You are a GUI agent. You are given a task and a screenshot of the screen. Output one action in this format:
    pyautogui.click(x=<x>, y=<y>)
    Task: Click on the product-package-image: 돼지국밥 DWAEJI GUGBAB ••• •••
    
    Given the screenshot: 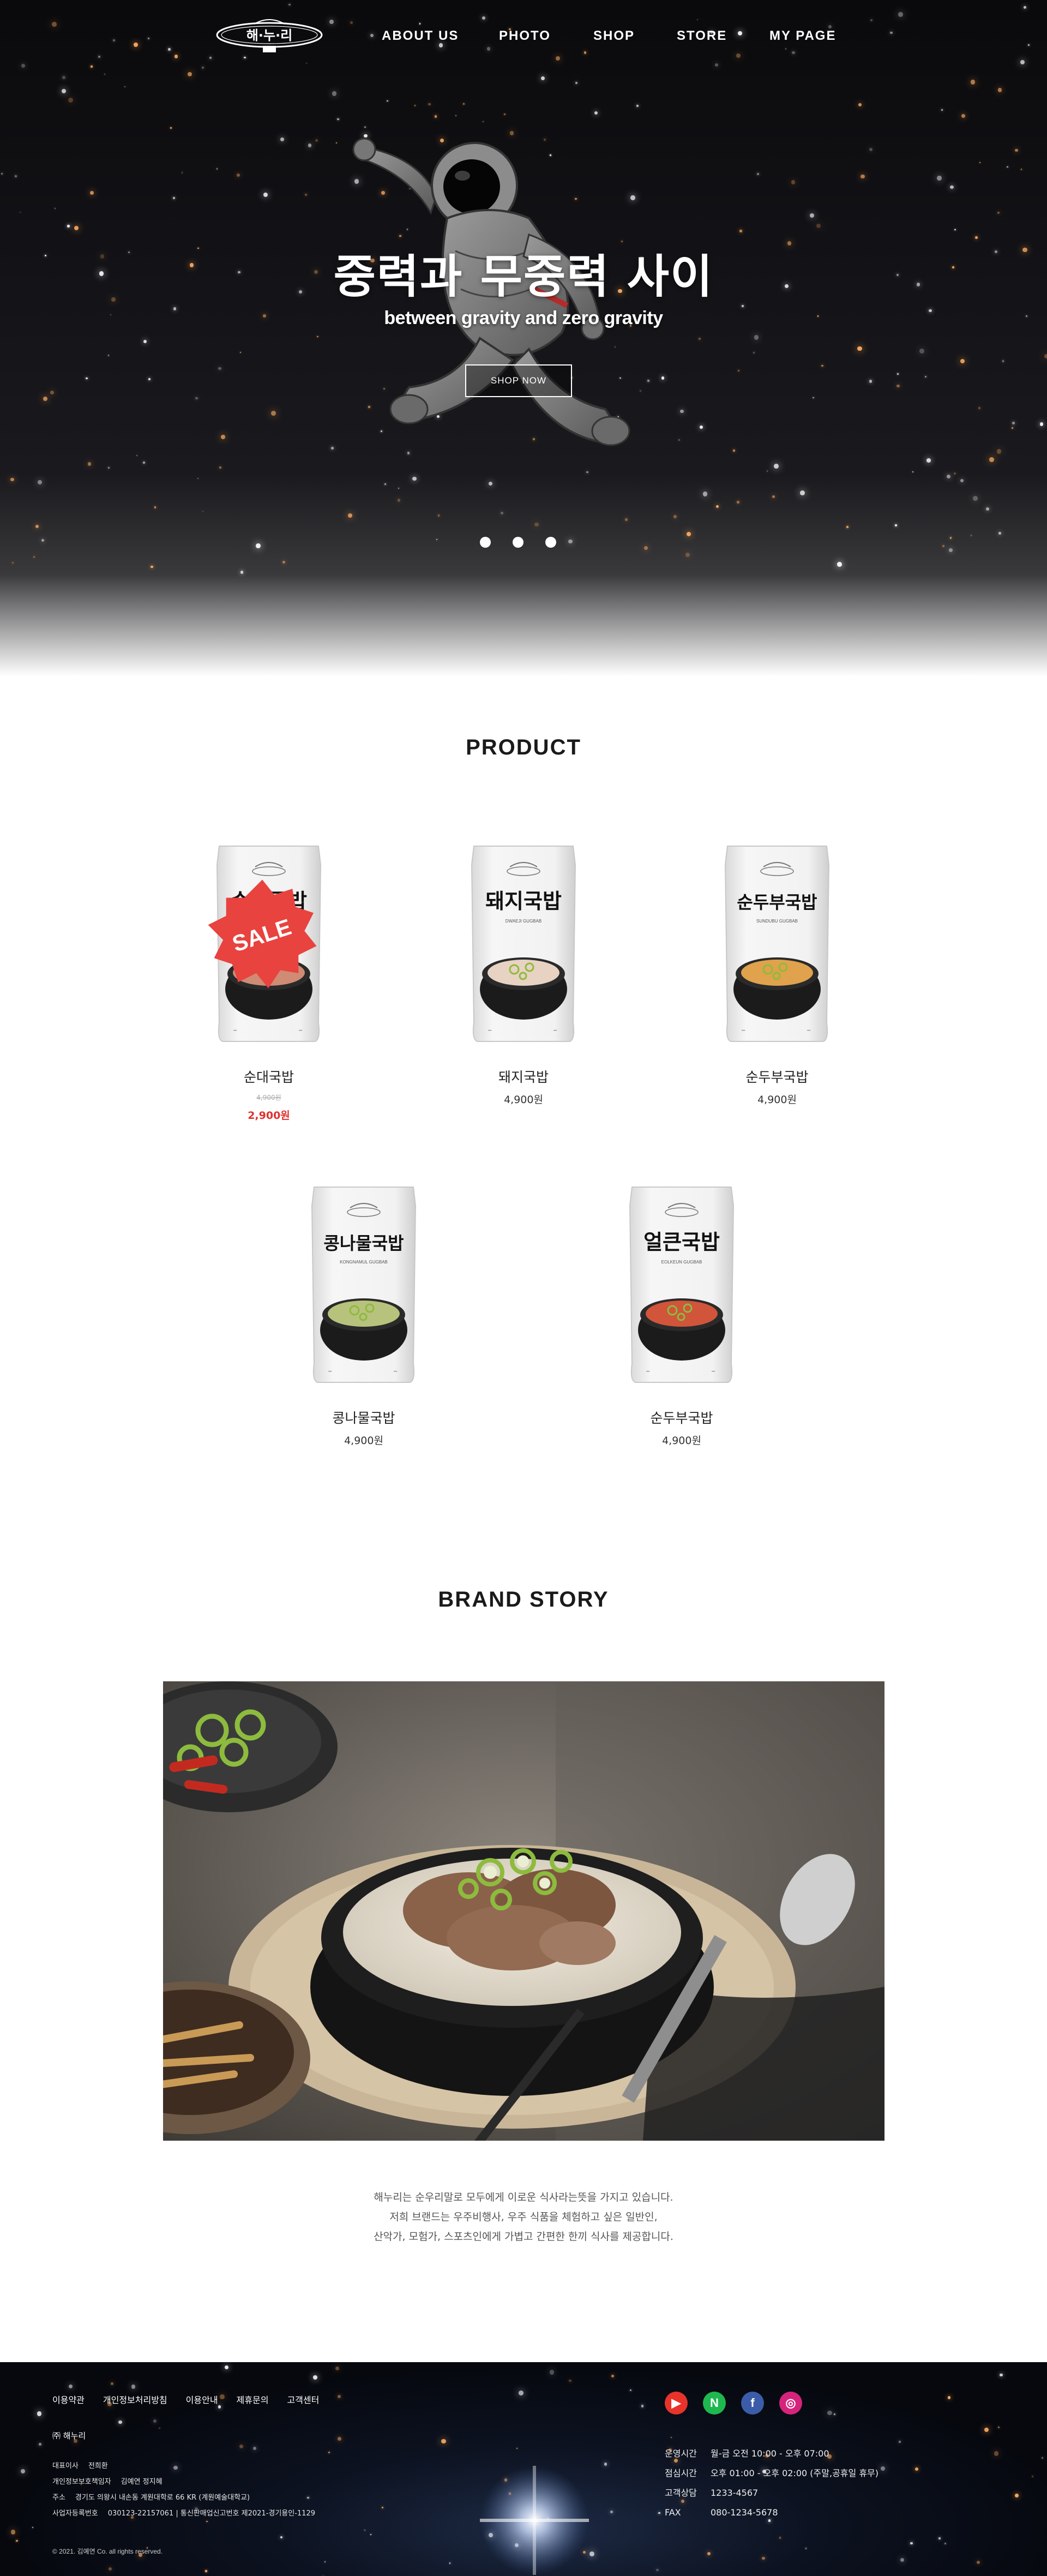 What is the action you would take?
    pyautogui.click(x=523, y=944)
    